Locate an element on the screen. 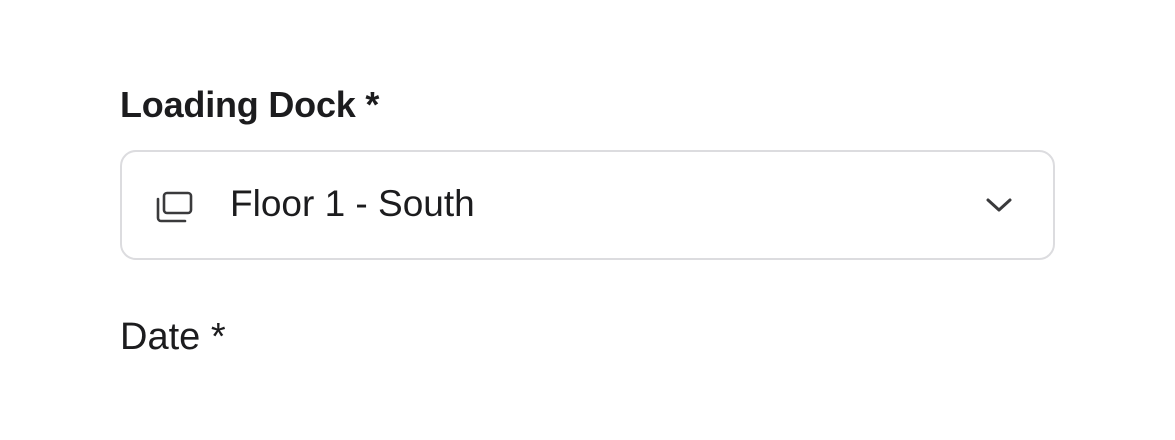 The width and height of the screenshot is (1175, 440). chevron-down-icon is located at coordinates (999, 205).